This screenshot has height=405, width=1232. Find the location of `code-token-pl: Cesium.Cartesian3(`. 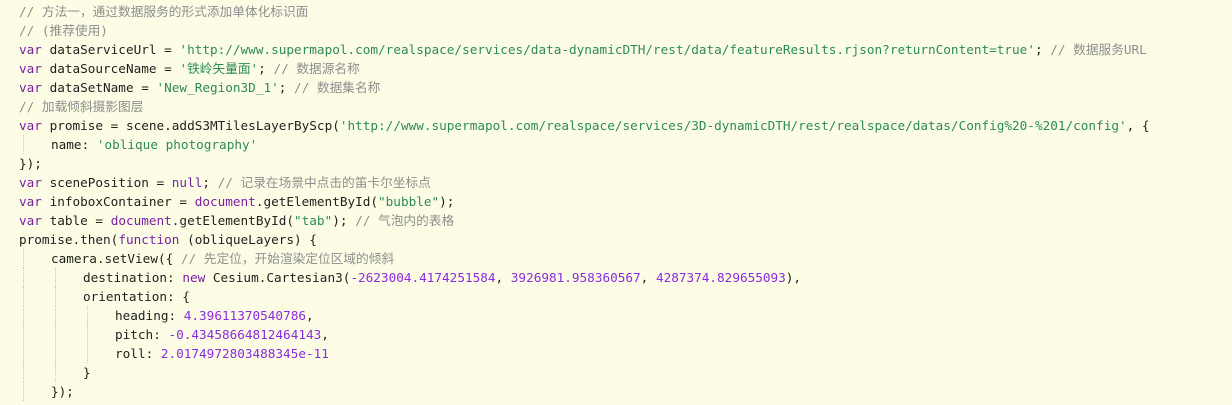

code-token-pl: Cesium.Cartesian3( is located at coordinates (278, 277).